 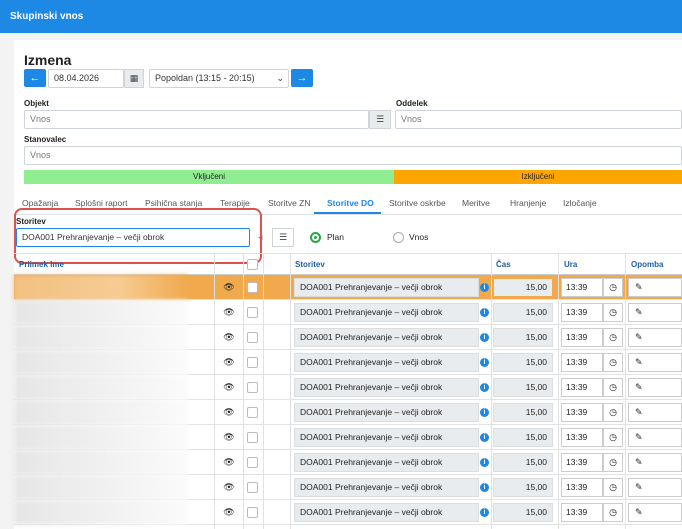 I want to click on col-name-header: Priimek Ime, so click(x=39, y=265).